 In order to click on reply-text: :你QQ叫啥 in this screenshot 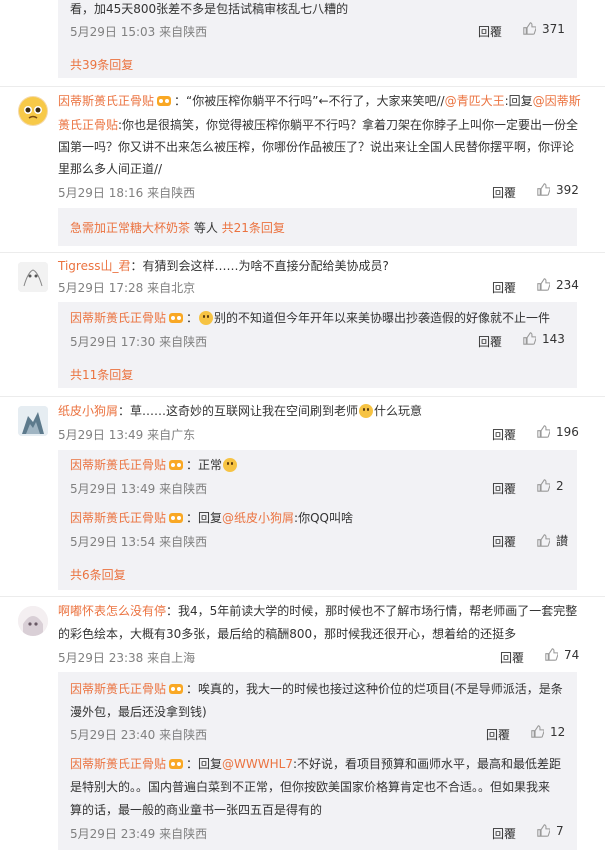, I will do `click(323, 518)`.